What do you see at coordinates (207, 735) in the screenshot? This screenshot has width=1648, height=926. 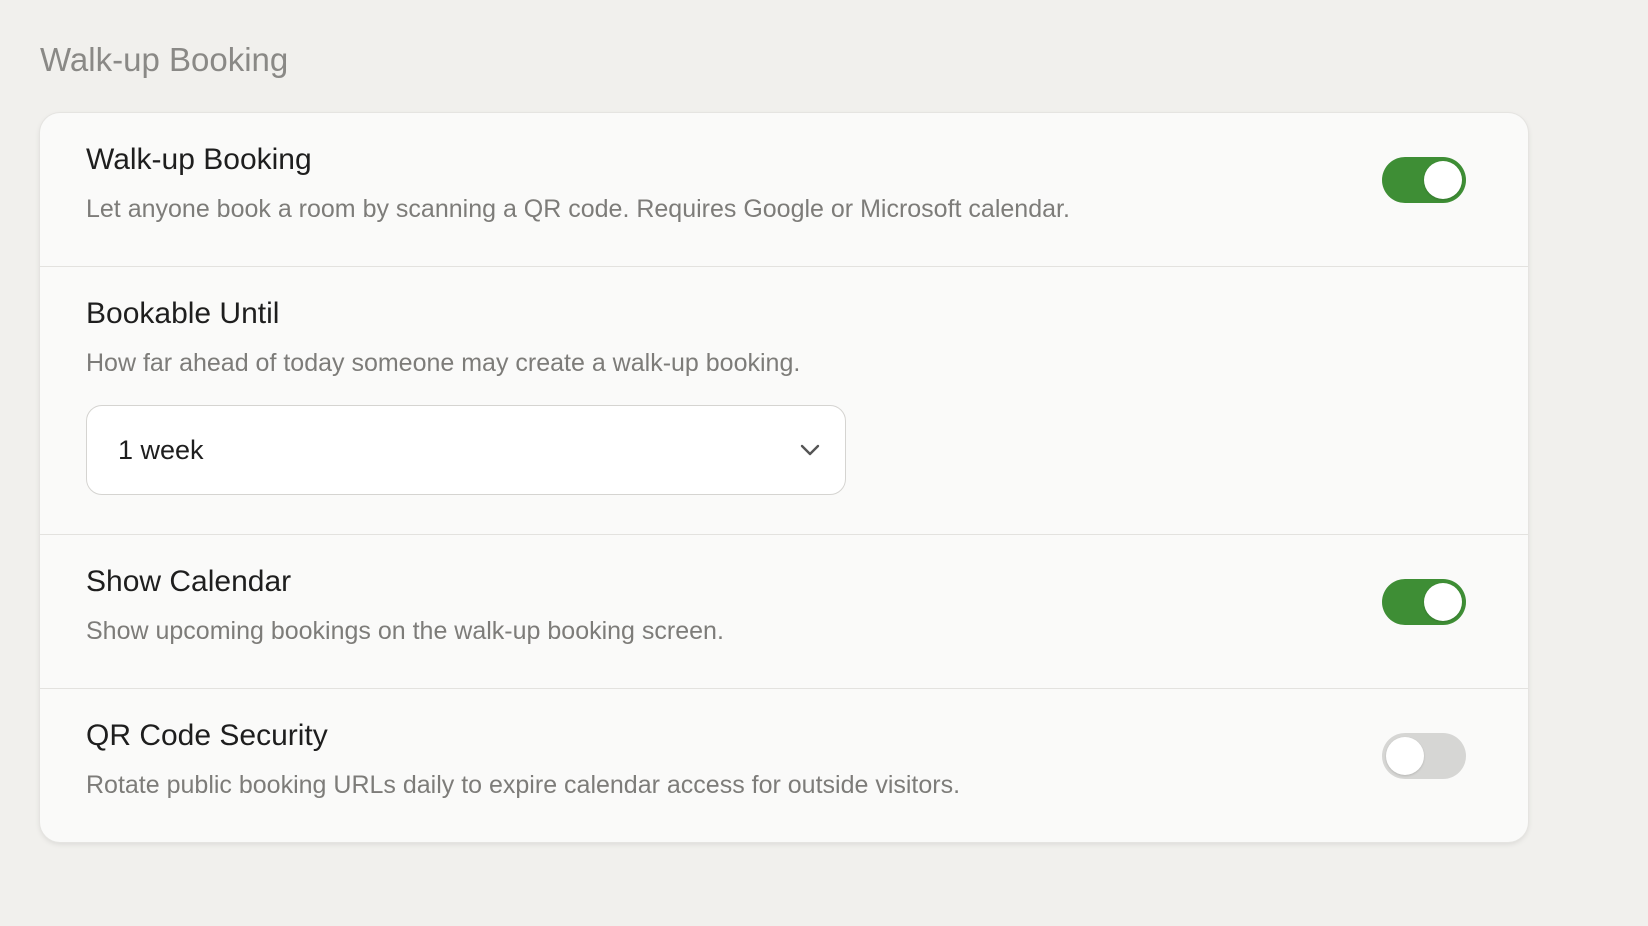 I see `setting-title: QR Code Security` at bounding box center [207, 735].